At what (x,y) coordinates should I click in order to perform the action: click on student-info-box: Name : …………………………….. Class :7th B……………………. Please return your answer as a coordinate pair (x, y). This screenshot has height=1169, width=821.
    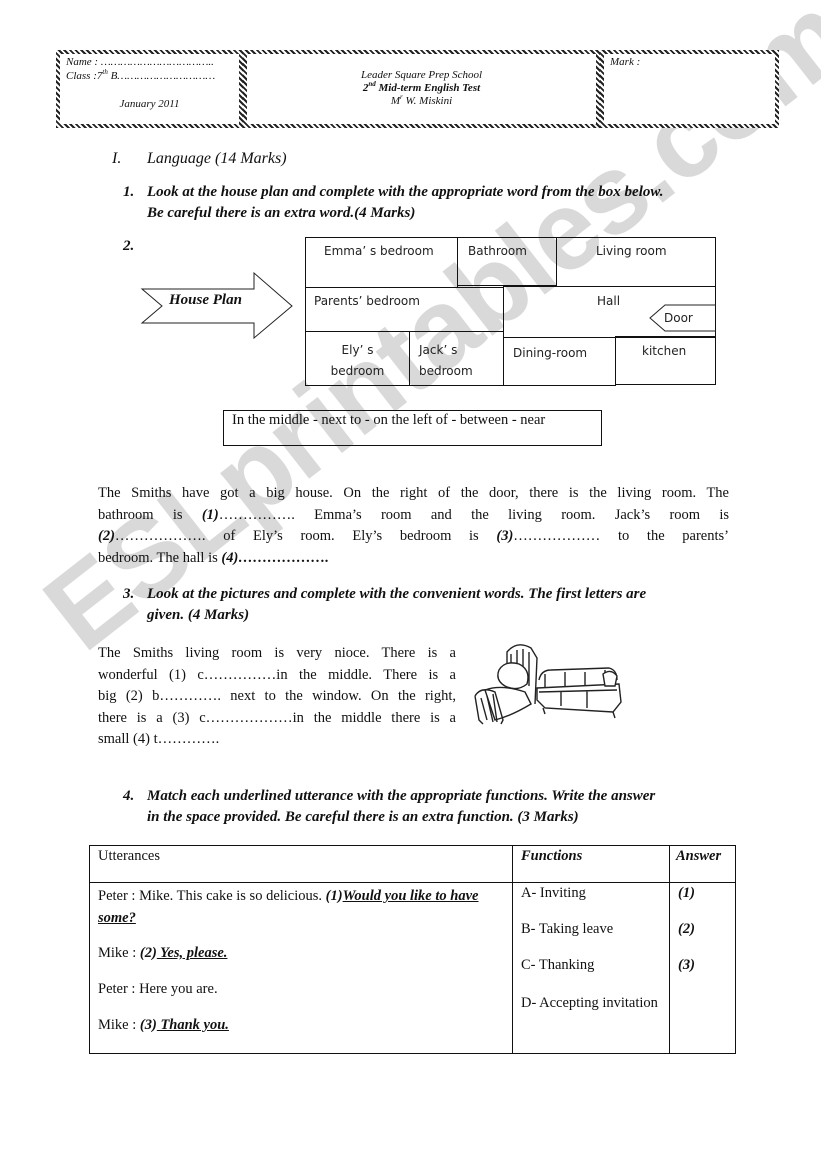
    Looking at the image, I should click on (149, 89).